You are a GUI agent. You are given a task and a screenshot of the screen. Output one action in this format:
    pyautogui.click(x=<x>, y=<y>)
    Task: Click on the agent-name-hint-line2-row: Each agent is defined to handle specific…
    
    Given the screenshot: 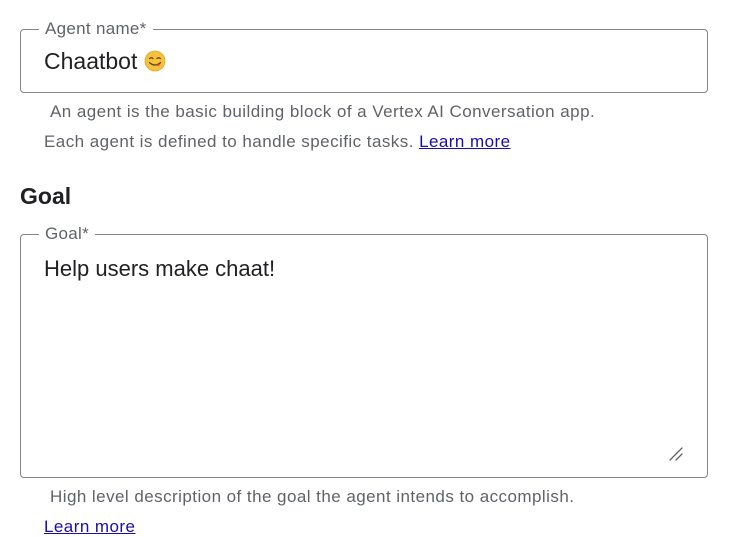 What is the action you would take?
    pyautogui.click(x=277, y=142)
    